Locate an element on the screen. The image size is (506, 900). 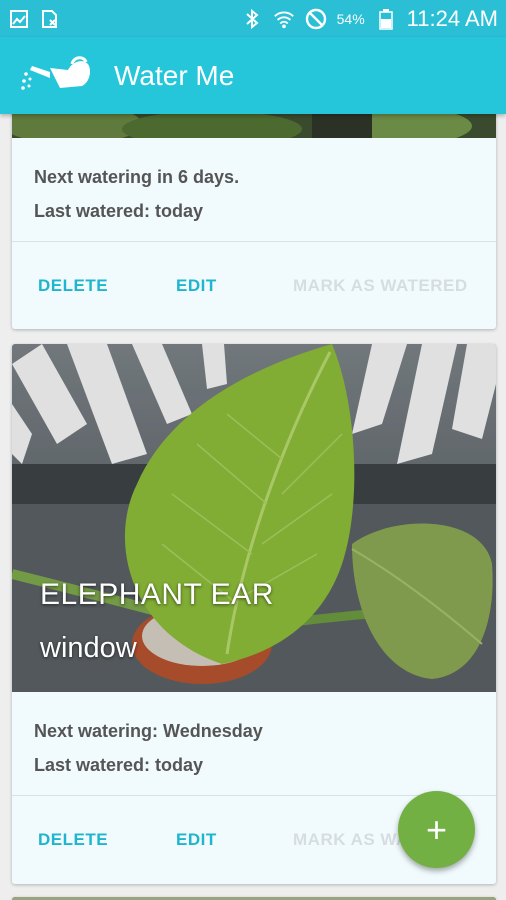
do-not-disturb-icon is located at coordinates (316, 19).